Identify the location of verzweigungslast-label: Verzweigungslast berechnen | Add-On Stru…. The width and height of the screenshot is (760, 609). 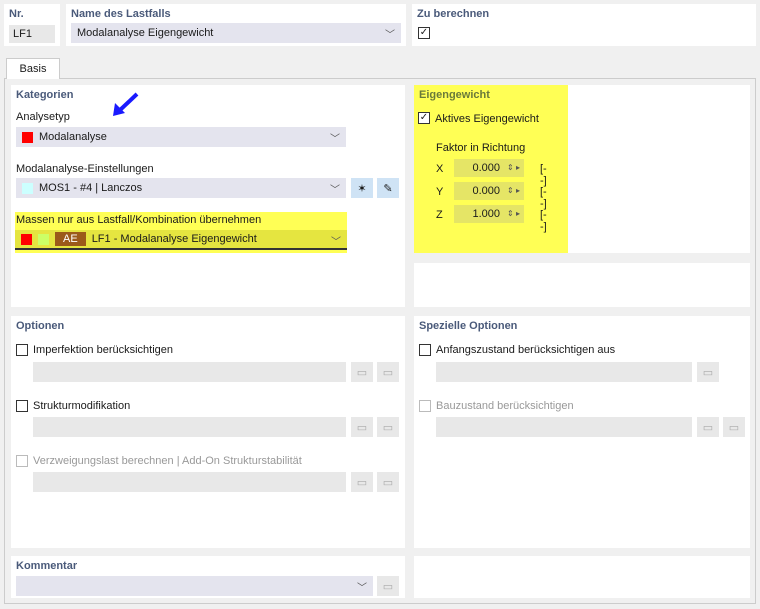
(167, 461).